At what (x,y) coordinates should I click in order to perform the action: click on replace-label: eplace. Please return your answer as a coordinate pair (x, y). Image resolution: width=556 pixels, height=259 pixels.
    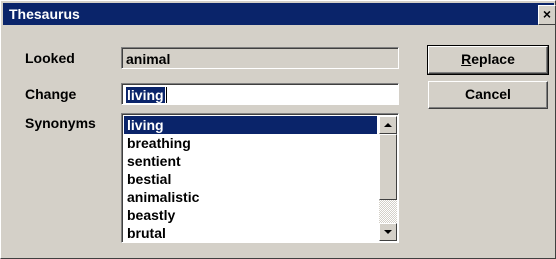
    Looking at the image, I should click on (493, 59).